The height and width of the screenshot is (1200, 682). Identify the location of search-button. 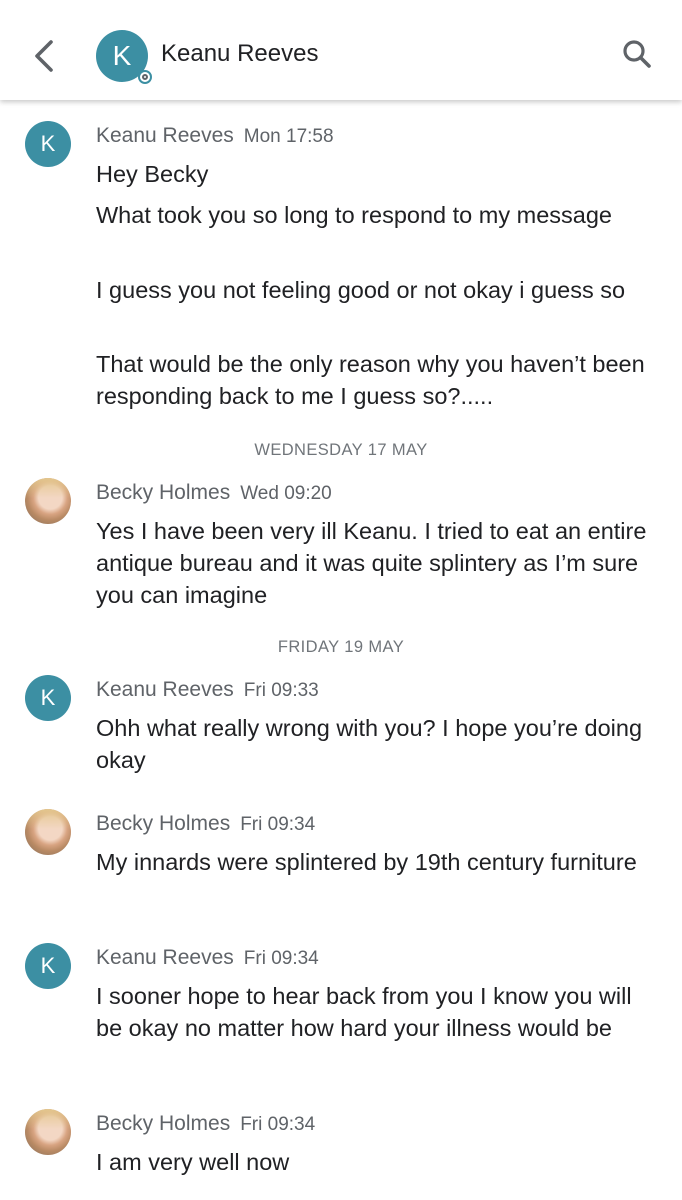
(637, 55).